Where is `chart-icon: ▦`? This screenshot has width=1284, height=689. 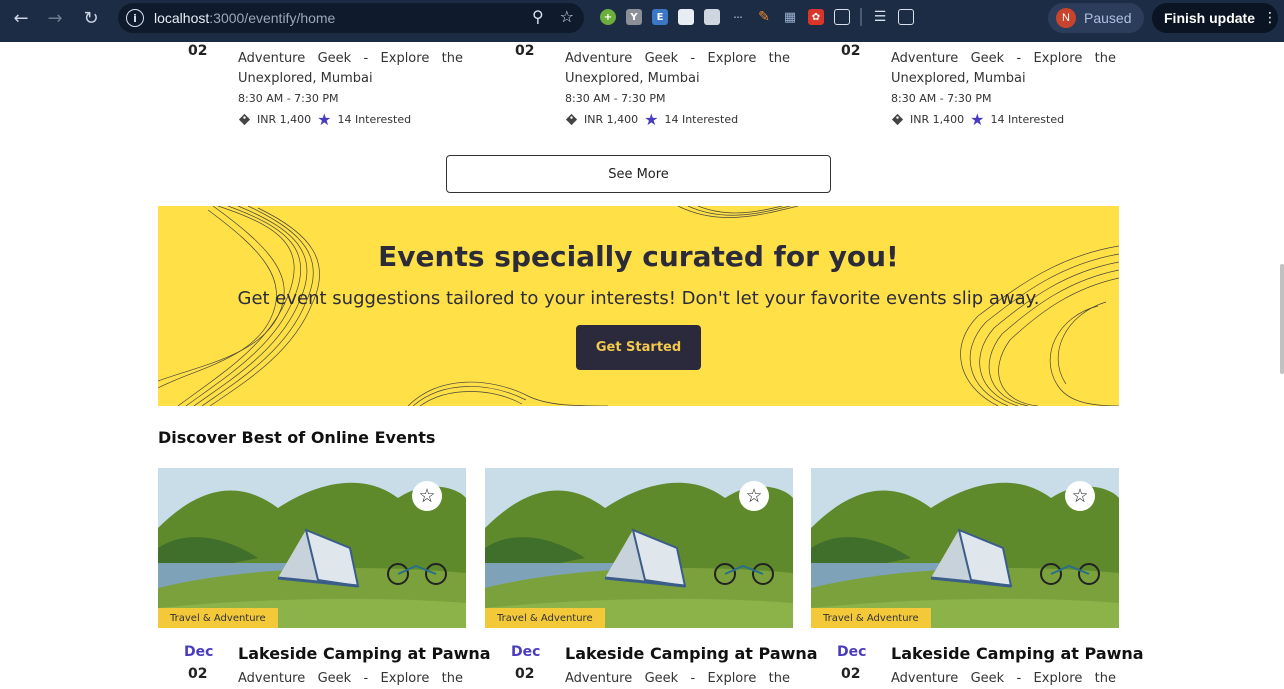
chart-icon: ▦ is located at coordinates (790, 17).